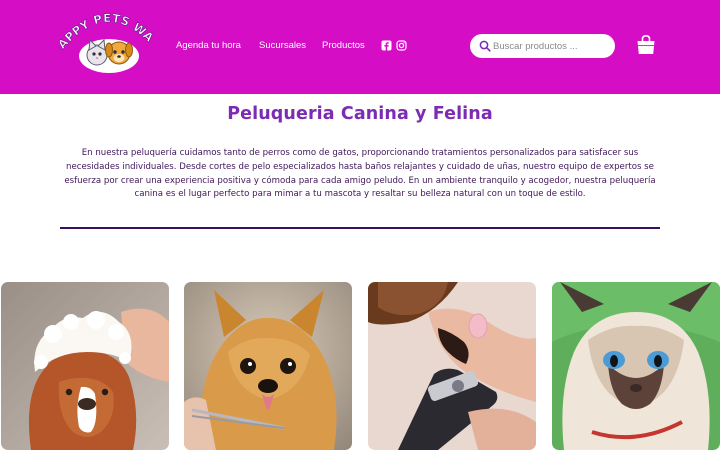 The height and width of the screenshot is (450, 720). What do you see at coordinates (360, 114) in the screenshot?
I see `page-title: Peluqueria Canina y Felina` at bounding box center [360, 114].